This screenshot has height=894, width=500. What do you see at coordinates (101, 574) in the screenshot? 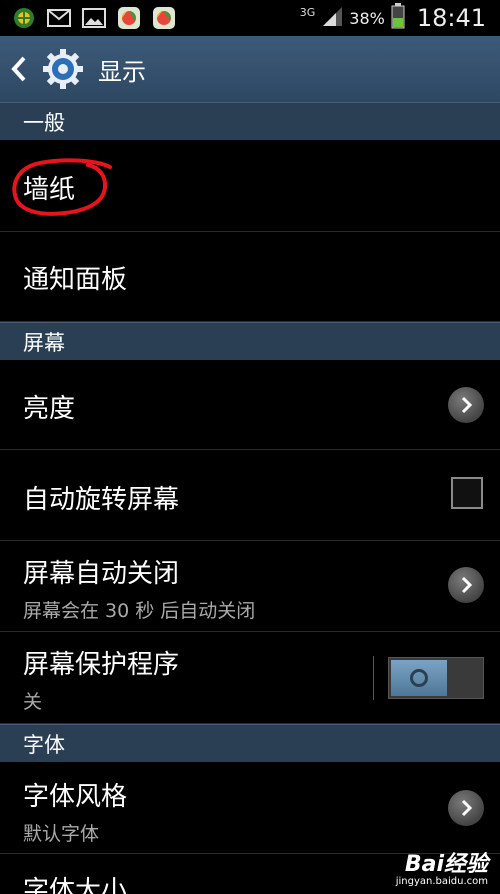
I see `screen-timeout-label: 屏幕自动关闭` at bounding box center [101, 574].